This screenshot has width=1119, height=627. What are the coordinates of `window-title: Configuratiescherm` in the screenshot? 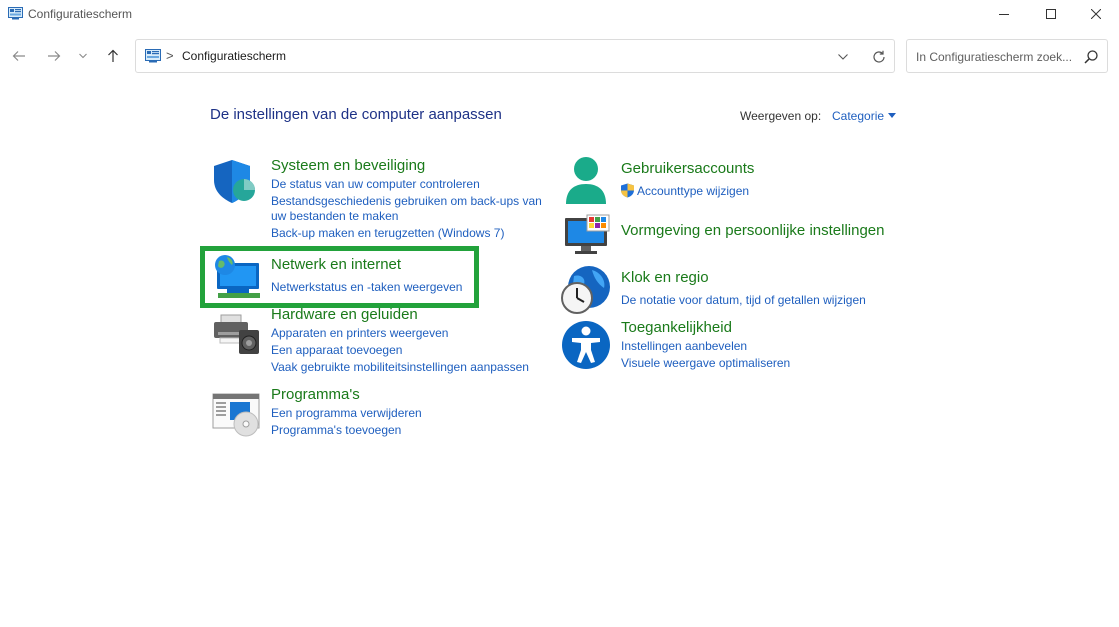 It's located at (80, 14).